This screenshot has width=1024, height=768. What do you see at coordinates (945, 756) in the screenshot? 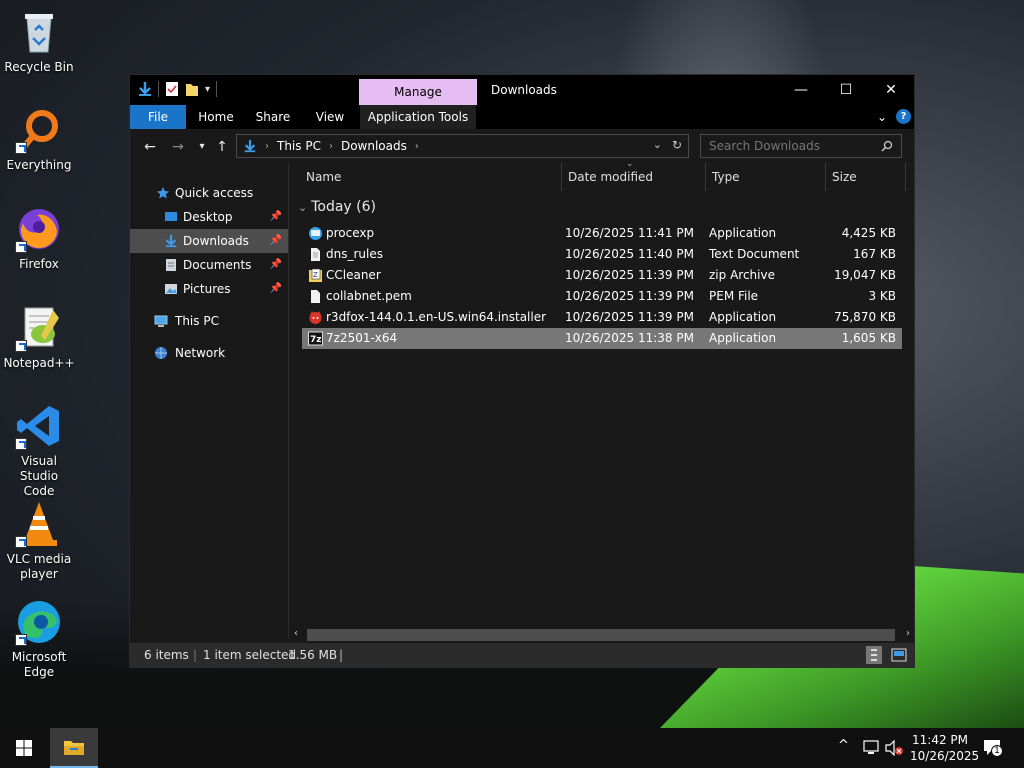
I see `clock-date: 10/26/2025` at bounding box center [945, 756].